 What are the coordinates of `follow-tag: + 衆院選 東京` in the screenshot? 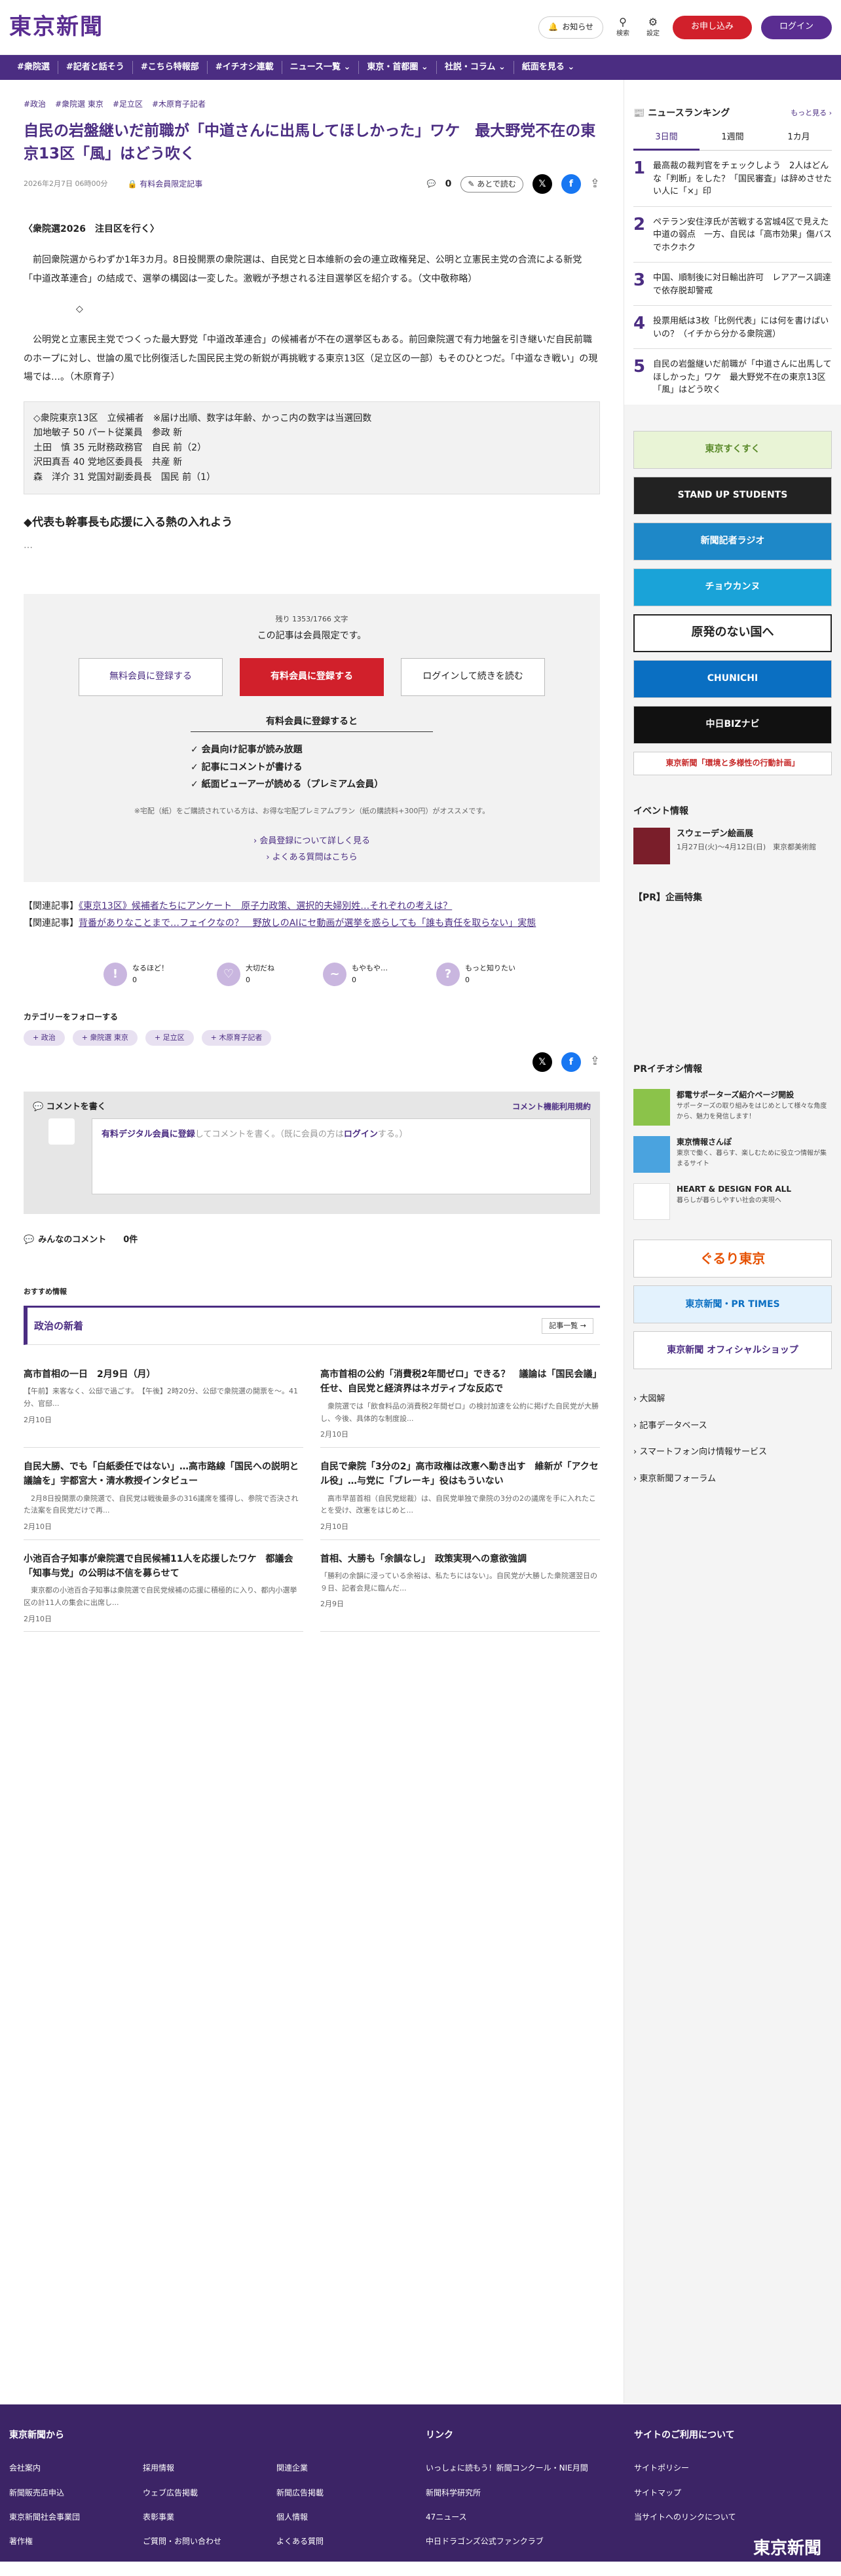 It's located at (105, 1038).